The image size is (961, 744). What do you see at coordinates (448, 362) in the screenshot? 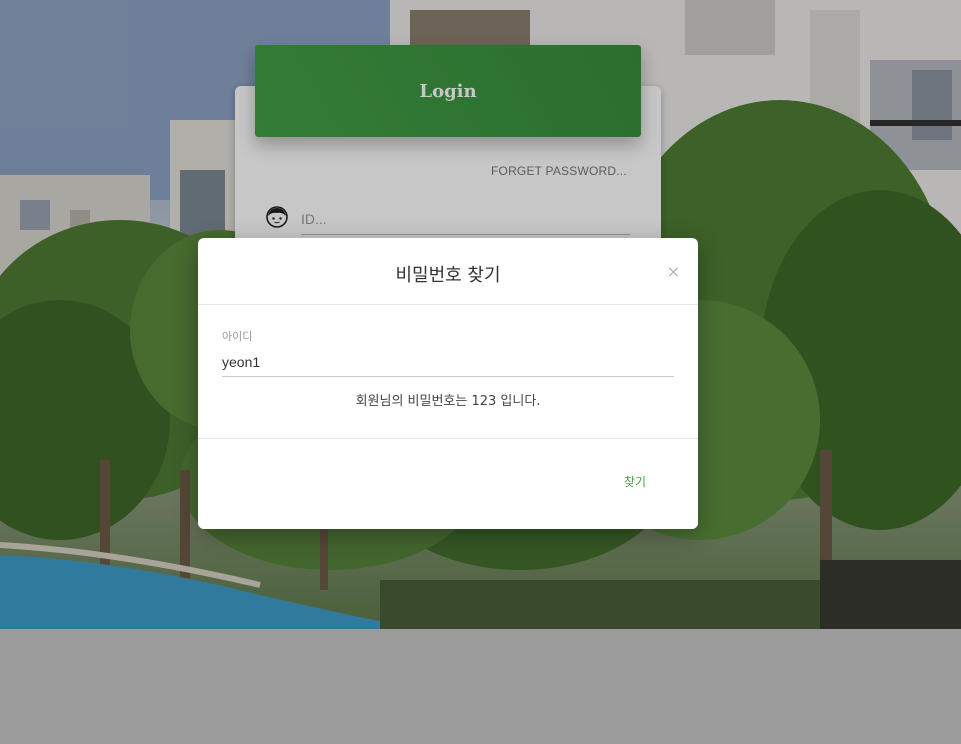
I see `id-field-input` at bounding box center [448, 362].